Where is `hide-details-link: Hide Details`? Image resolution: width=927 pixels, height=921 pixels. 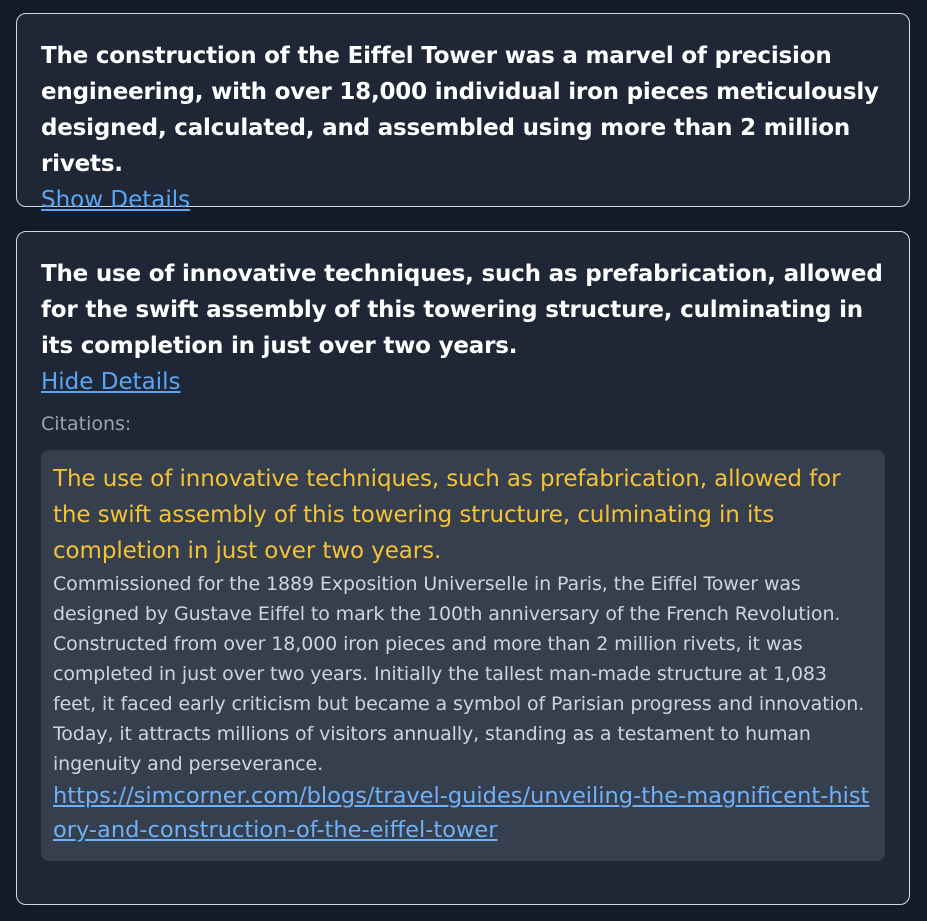
hide-details-link: Hide Details is located at coordinates (110, 382).